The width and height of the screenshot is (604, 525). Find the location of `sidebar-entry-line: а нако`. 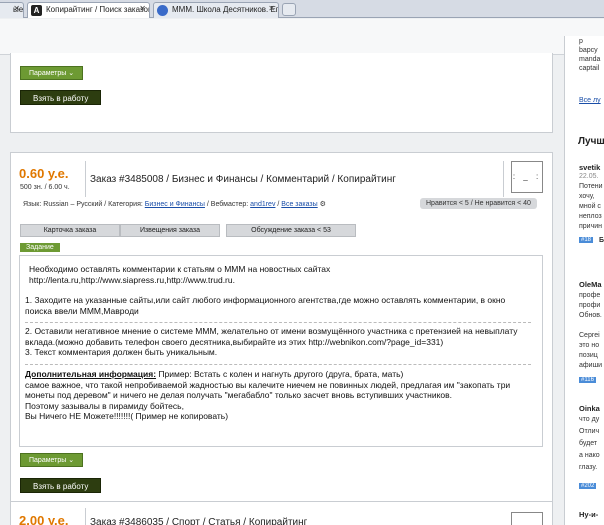

sidebar-entry-line: а нако is located at coordinates (589, 455).